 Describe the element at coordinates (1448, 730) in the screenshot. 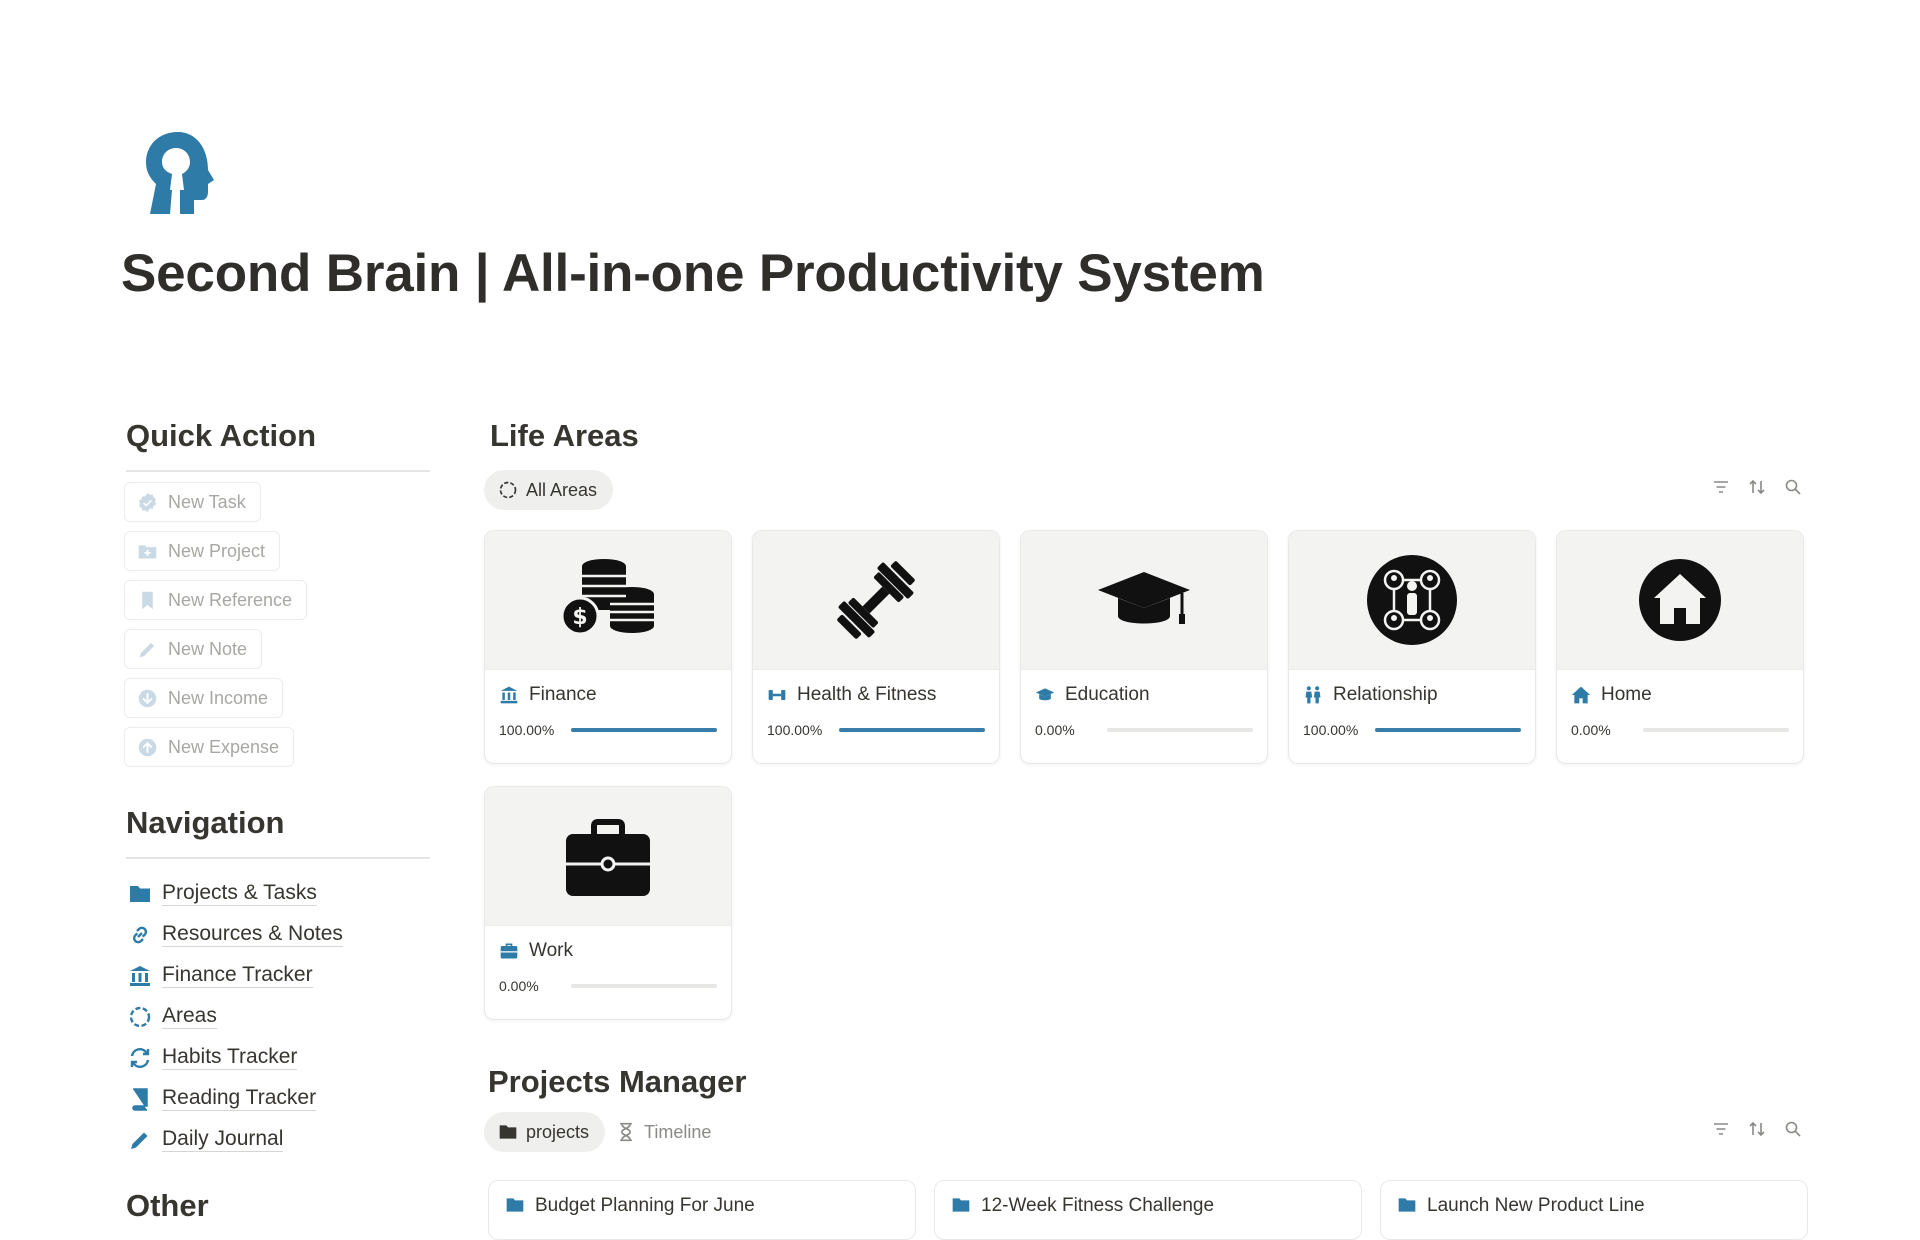

I see `progress-bar-fill` at that location.